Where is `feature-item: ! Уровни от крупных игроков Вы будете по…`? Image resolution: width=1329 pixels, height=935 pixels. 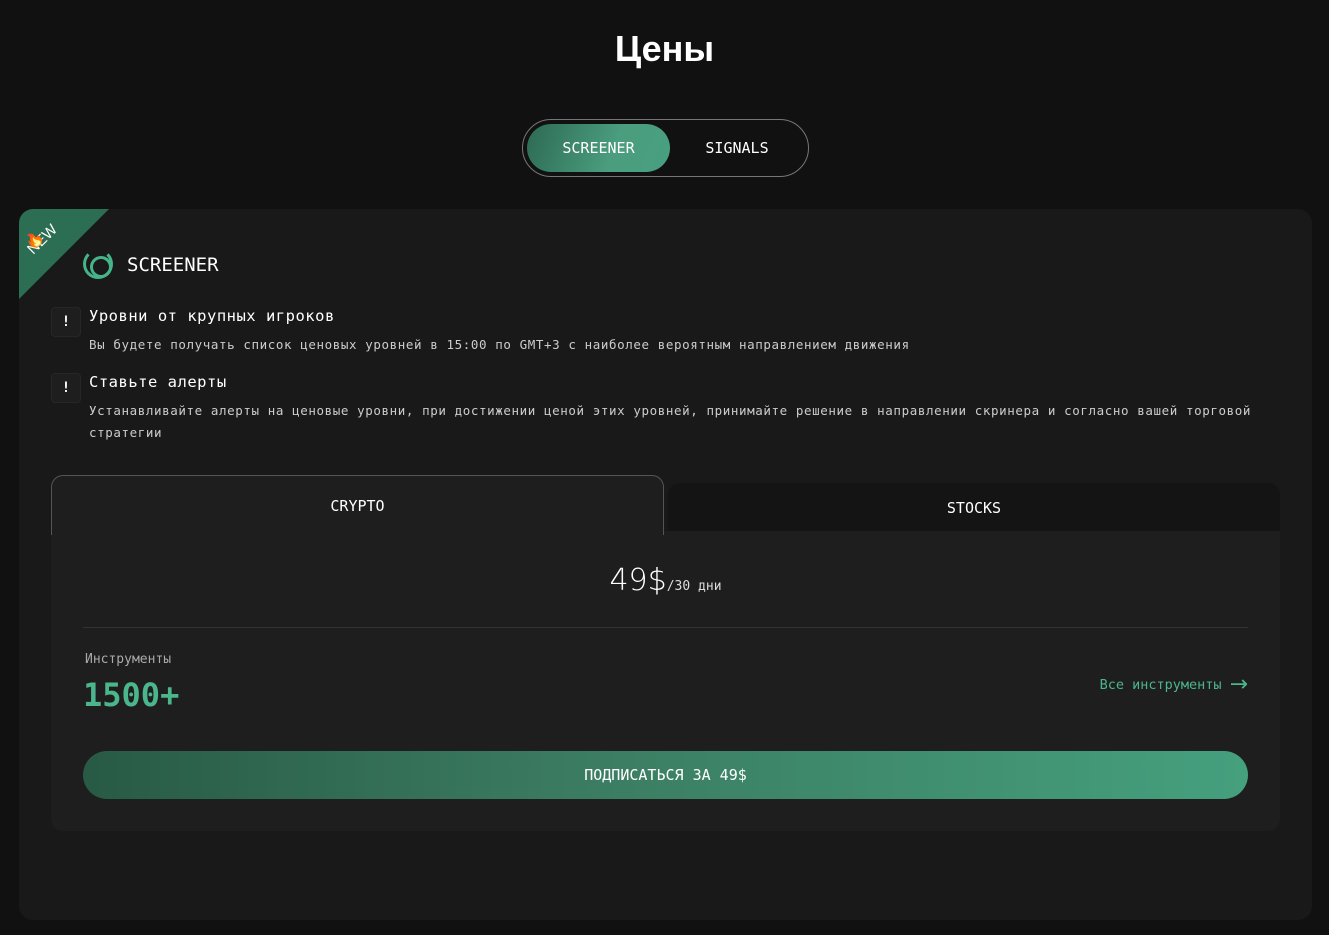 feature-item: ! Уровни от крупных игроков Вы будете по… is located at coordinates (661, 331).